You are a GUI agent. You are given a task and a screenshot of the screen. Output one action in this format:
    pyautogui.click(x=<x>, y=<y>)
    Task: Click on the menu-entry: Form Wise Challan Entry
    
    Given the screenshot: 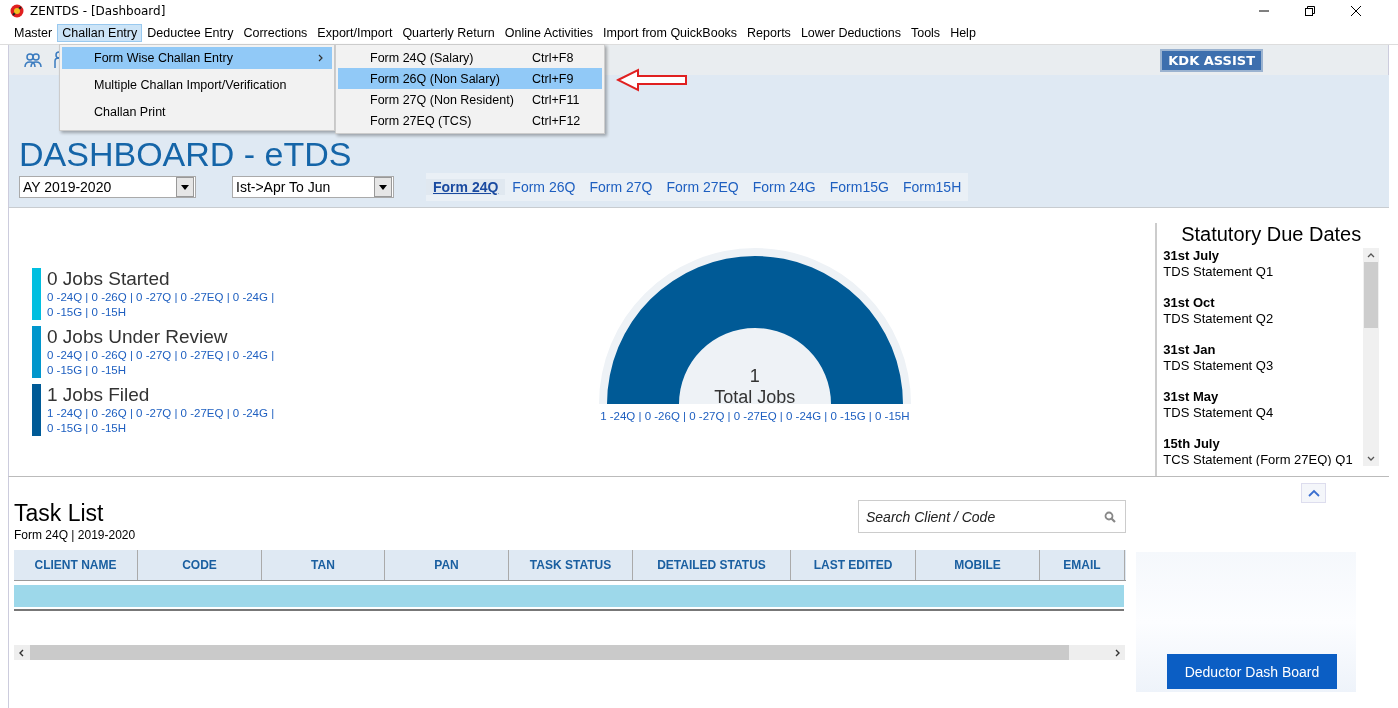 What is the action you would take?
    pyautogui.click(x=197, y=58)
    